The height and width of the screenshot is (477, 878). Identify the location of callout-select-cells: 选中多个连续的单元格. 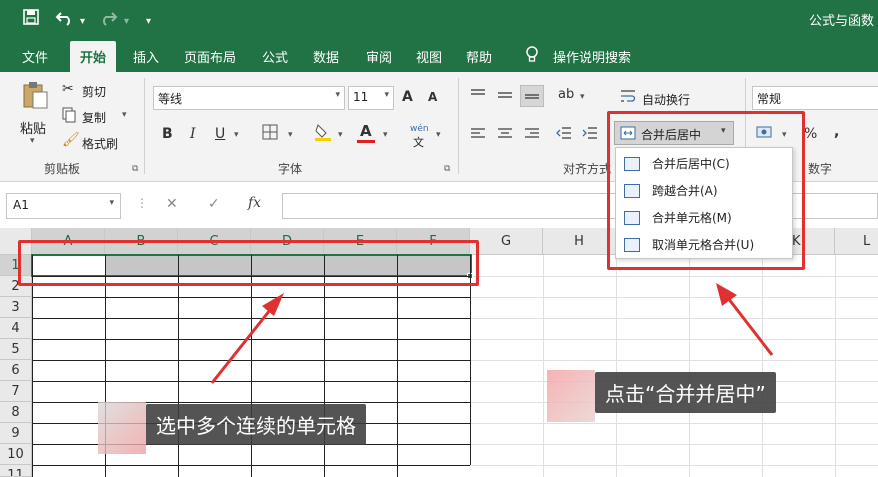
(256, 424).